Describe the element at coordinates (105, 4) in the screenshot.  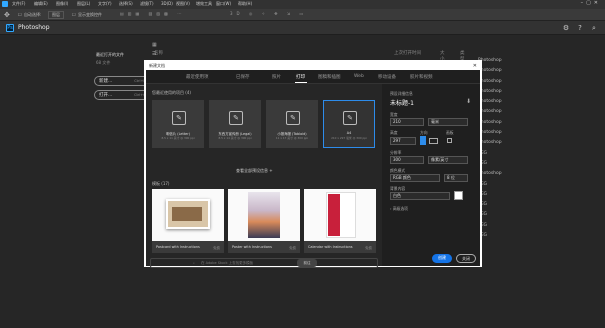
I see `menu-type: 文字(Y)` at that location.